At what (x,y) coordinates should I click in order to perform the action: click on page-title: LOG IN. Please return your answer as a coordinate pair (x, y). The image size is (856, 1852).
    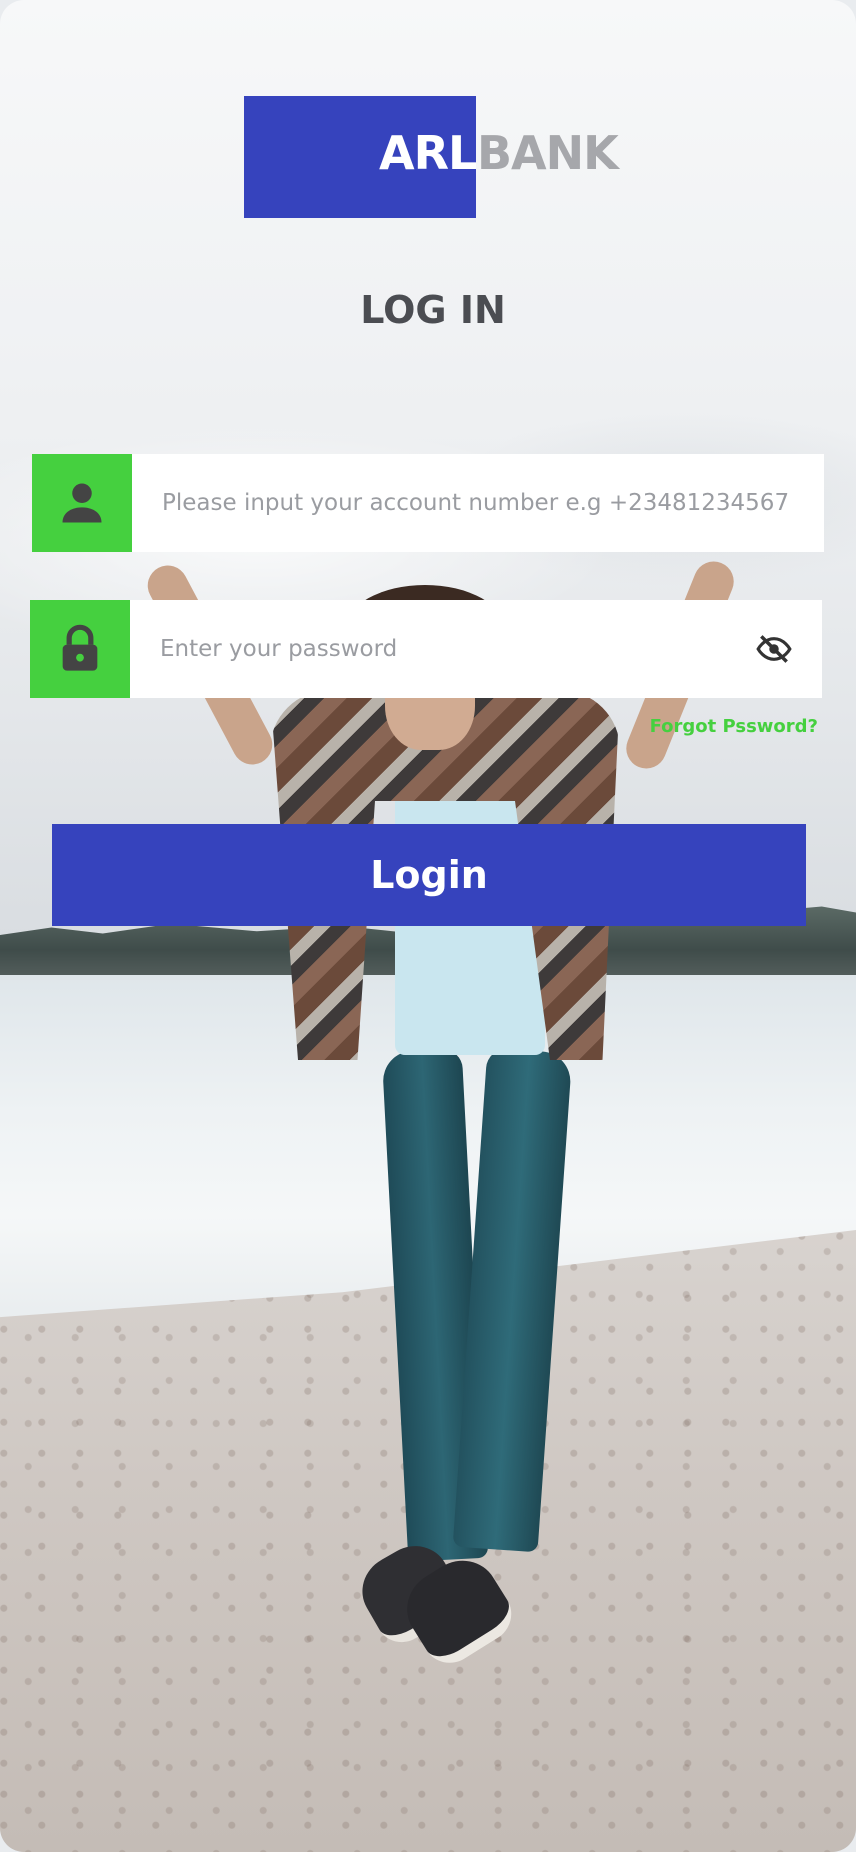
    Looking at the image, I should click on (433, 310).